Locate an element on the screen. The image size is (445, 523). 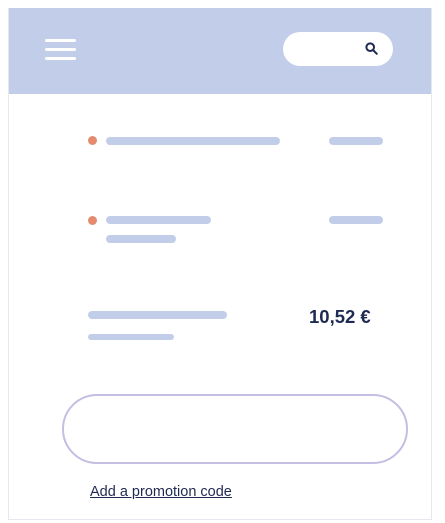
hamburger-menu-icon is located at coordinates (60, 40).